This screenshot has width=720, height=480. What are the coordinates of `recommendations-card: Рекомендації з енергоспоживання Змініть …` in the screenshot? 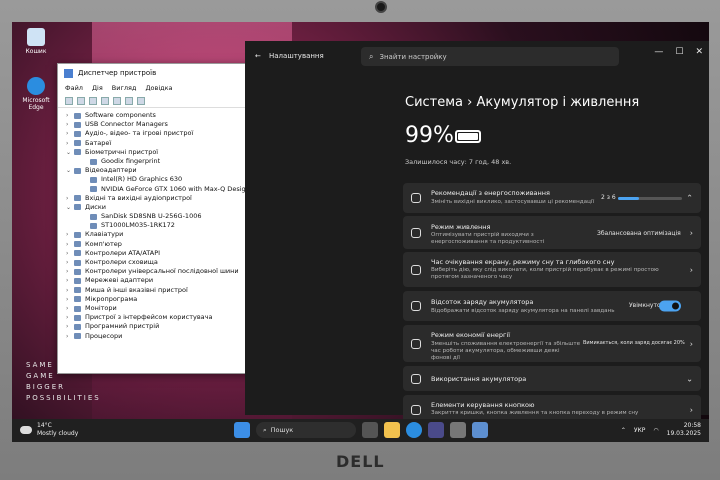 It's located at (552, 198).